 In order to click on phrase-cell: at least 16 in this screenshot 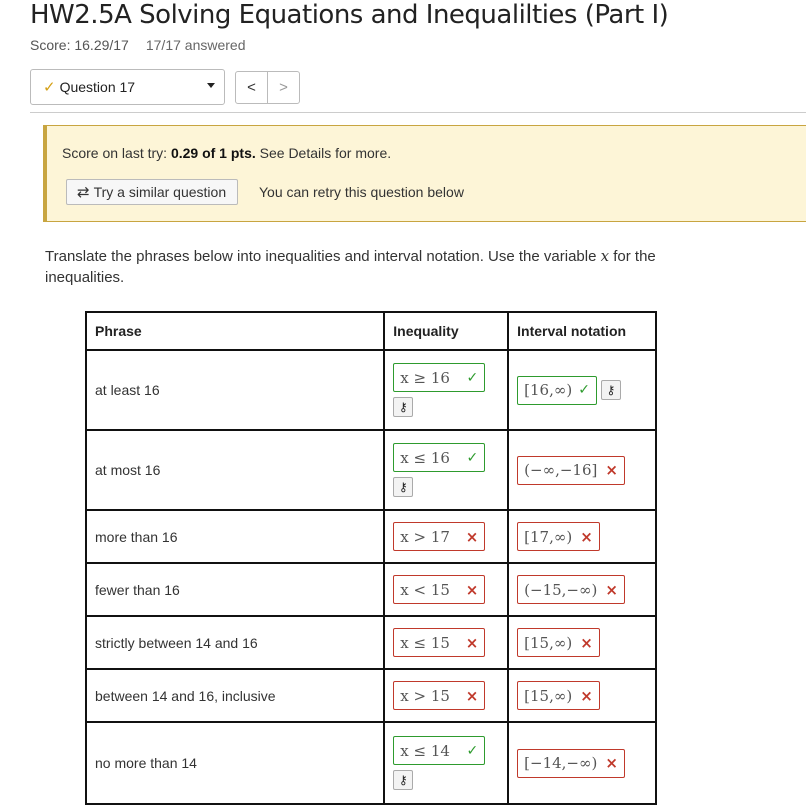, I will do `click(235, 390)`.